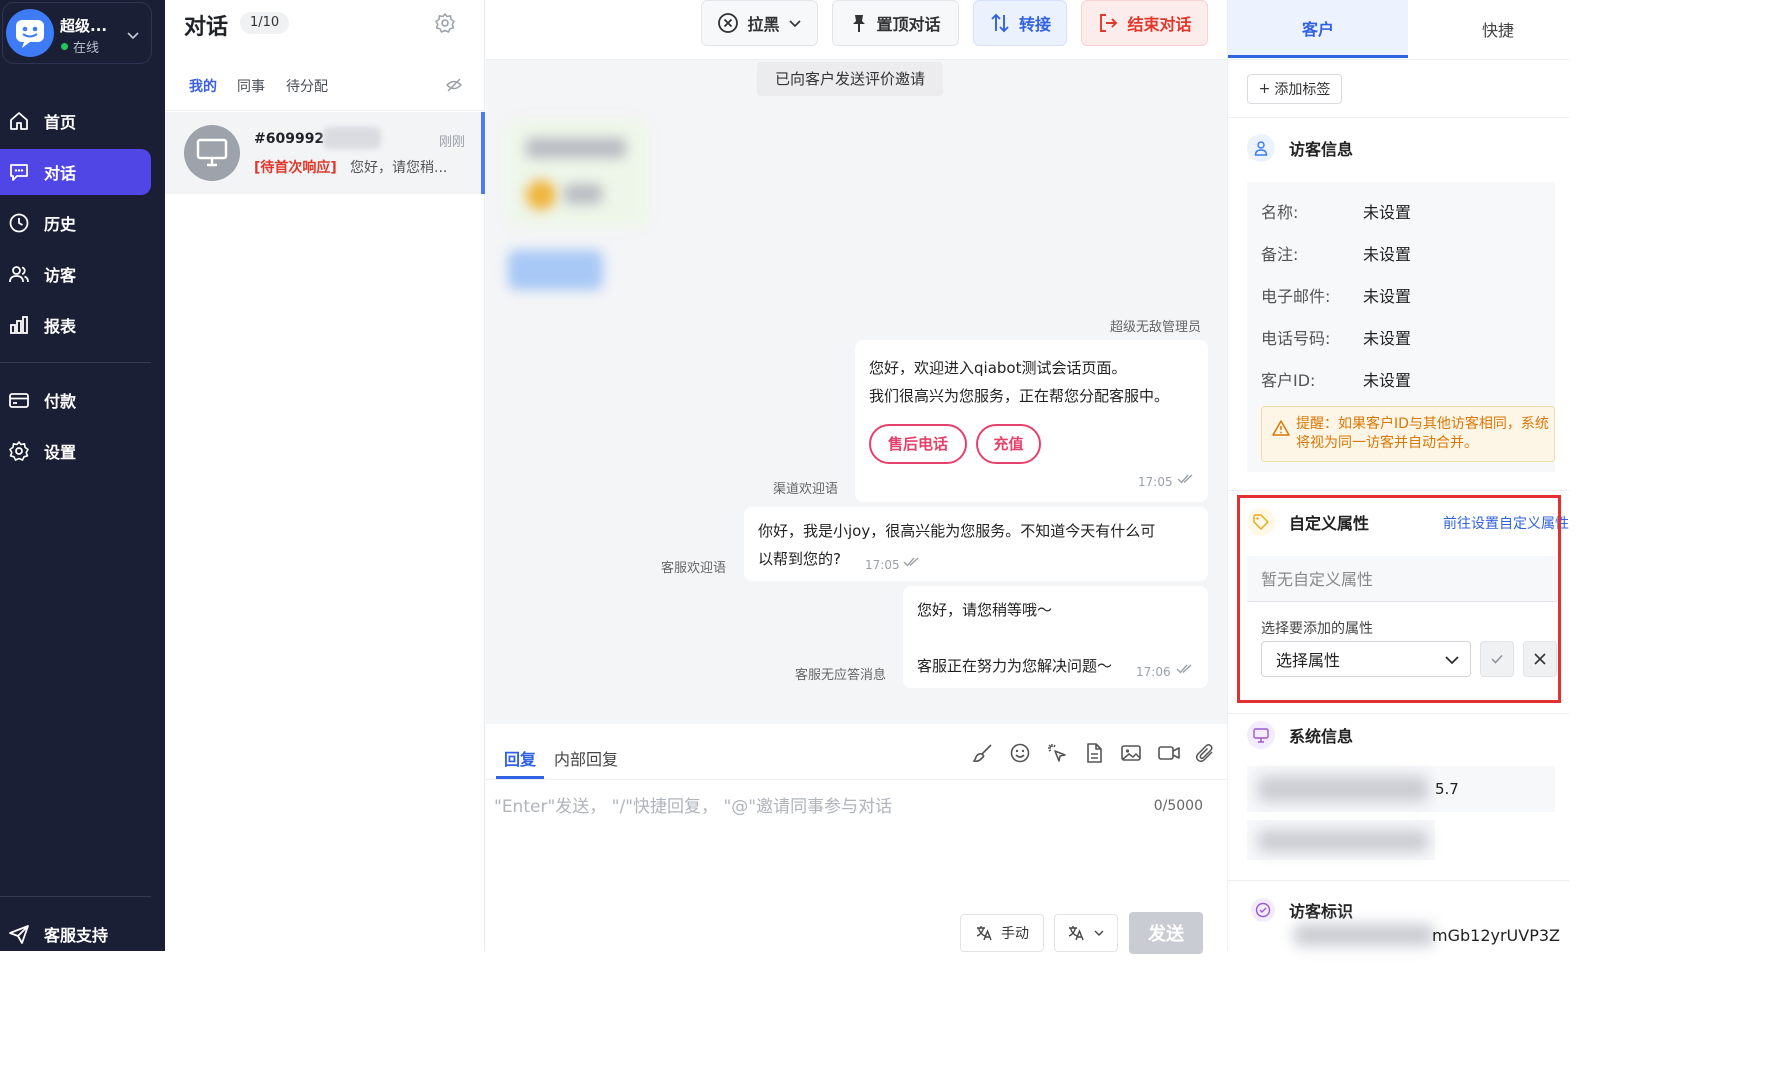 This screenshot has height=1086, width=1788. I want to click on tab-quick: 快捷, so click(1498, 29).